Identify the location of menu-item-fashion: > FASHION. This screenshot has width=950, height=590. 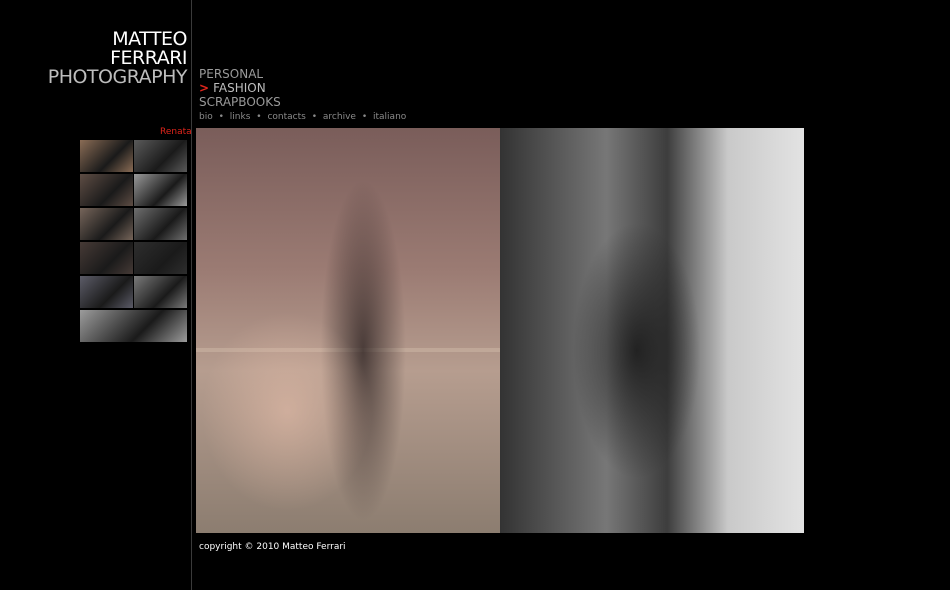
(240, 88).